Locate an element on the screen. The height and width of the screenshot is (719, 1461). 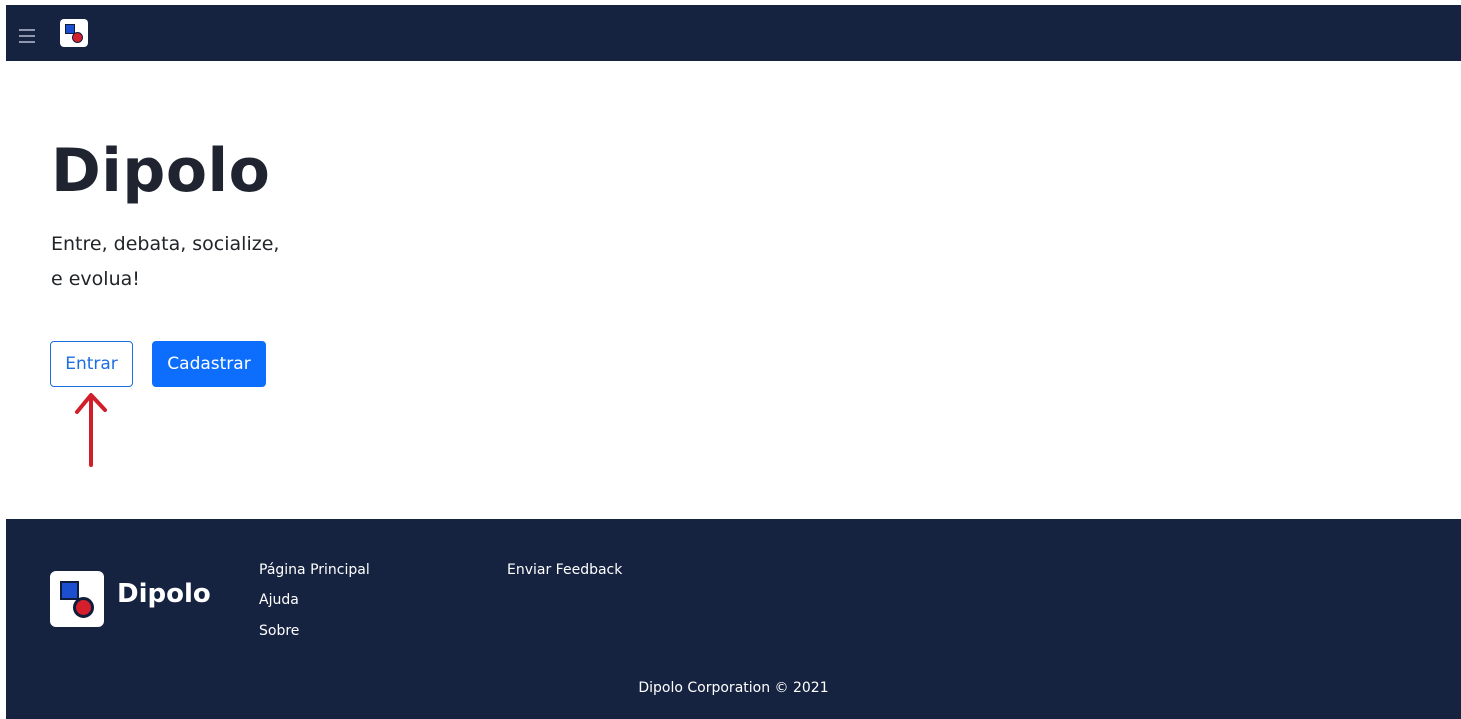
footer-brand: Dipolo is located at coordinates (164, 594).